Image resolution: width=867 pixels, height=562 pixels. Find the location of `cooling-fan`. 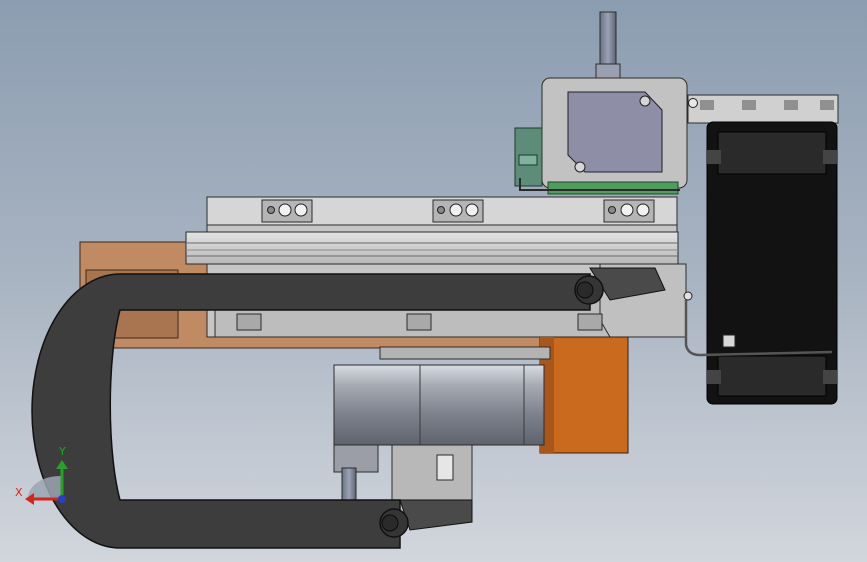

cooling-fan is located at coordinates (772, 263).